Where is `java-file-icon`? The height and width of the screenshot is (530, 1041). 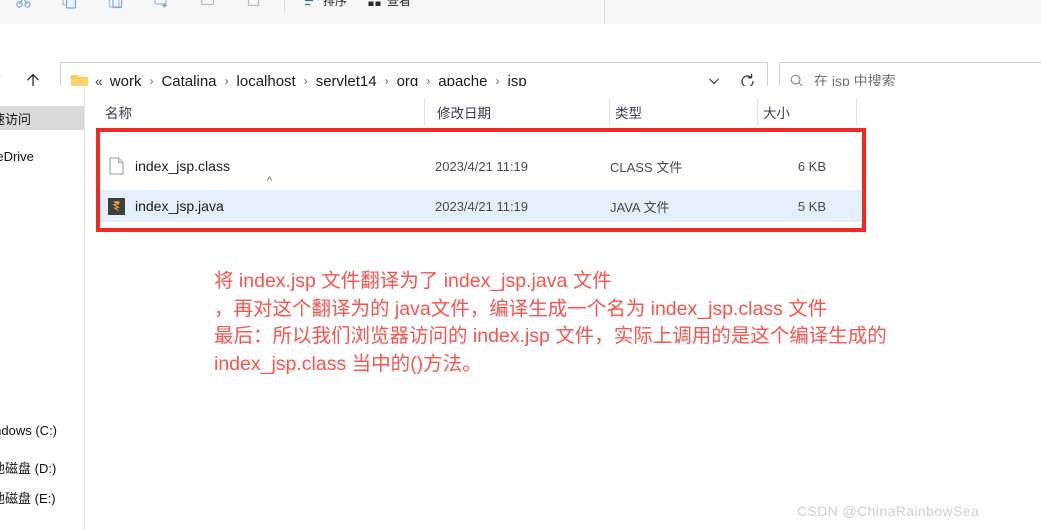
java-file-icon is located at coordinates (116, 206).